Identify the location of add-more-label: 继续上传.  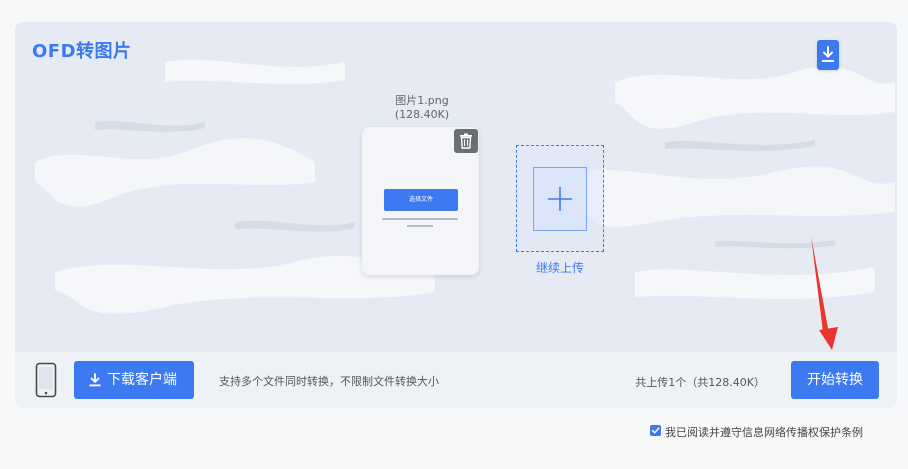
(560, 267).